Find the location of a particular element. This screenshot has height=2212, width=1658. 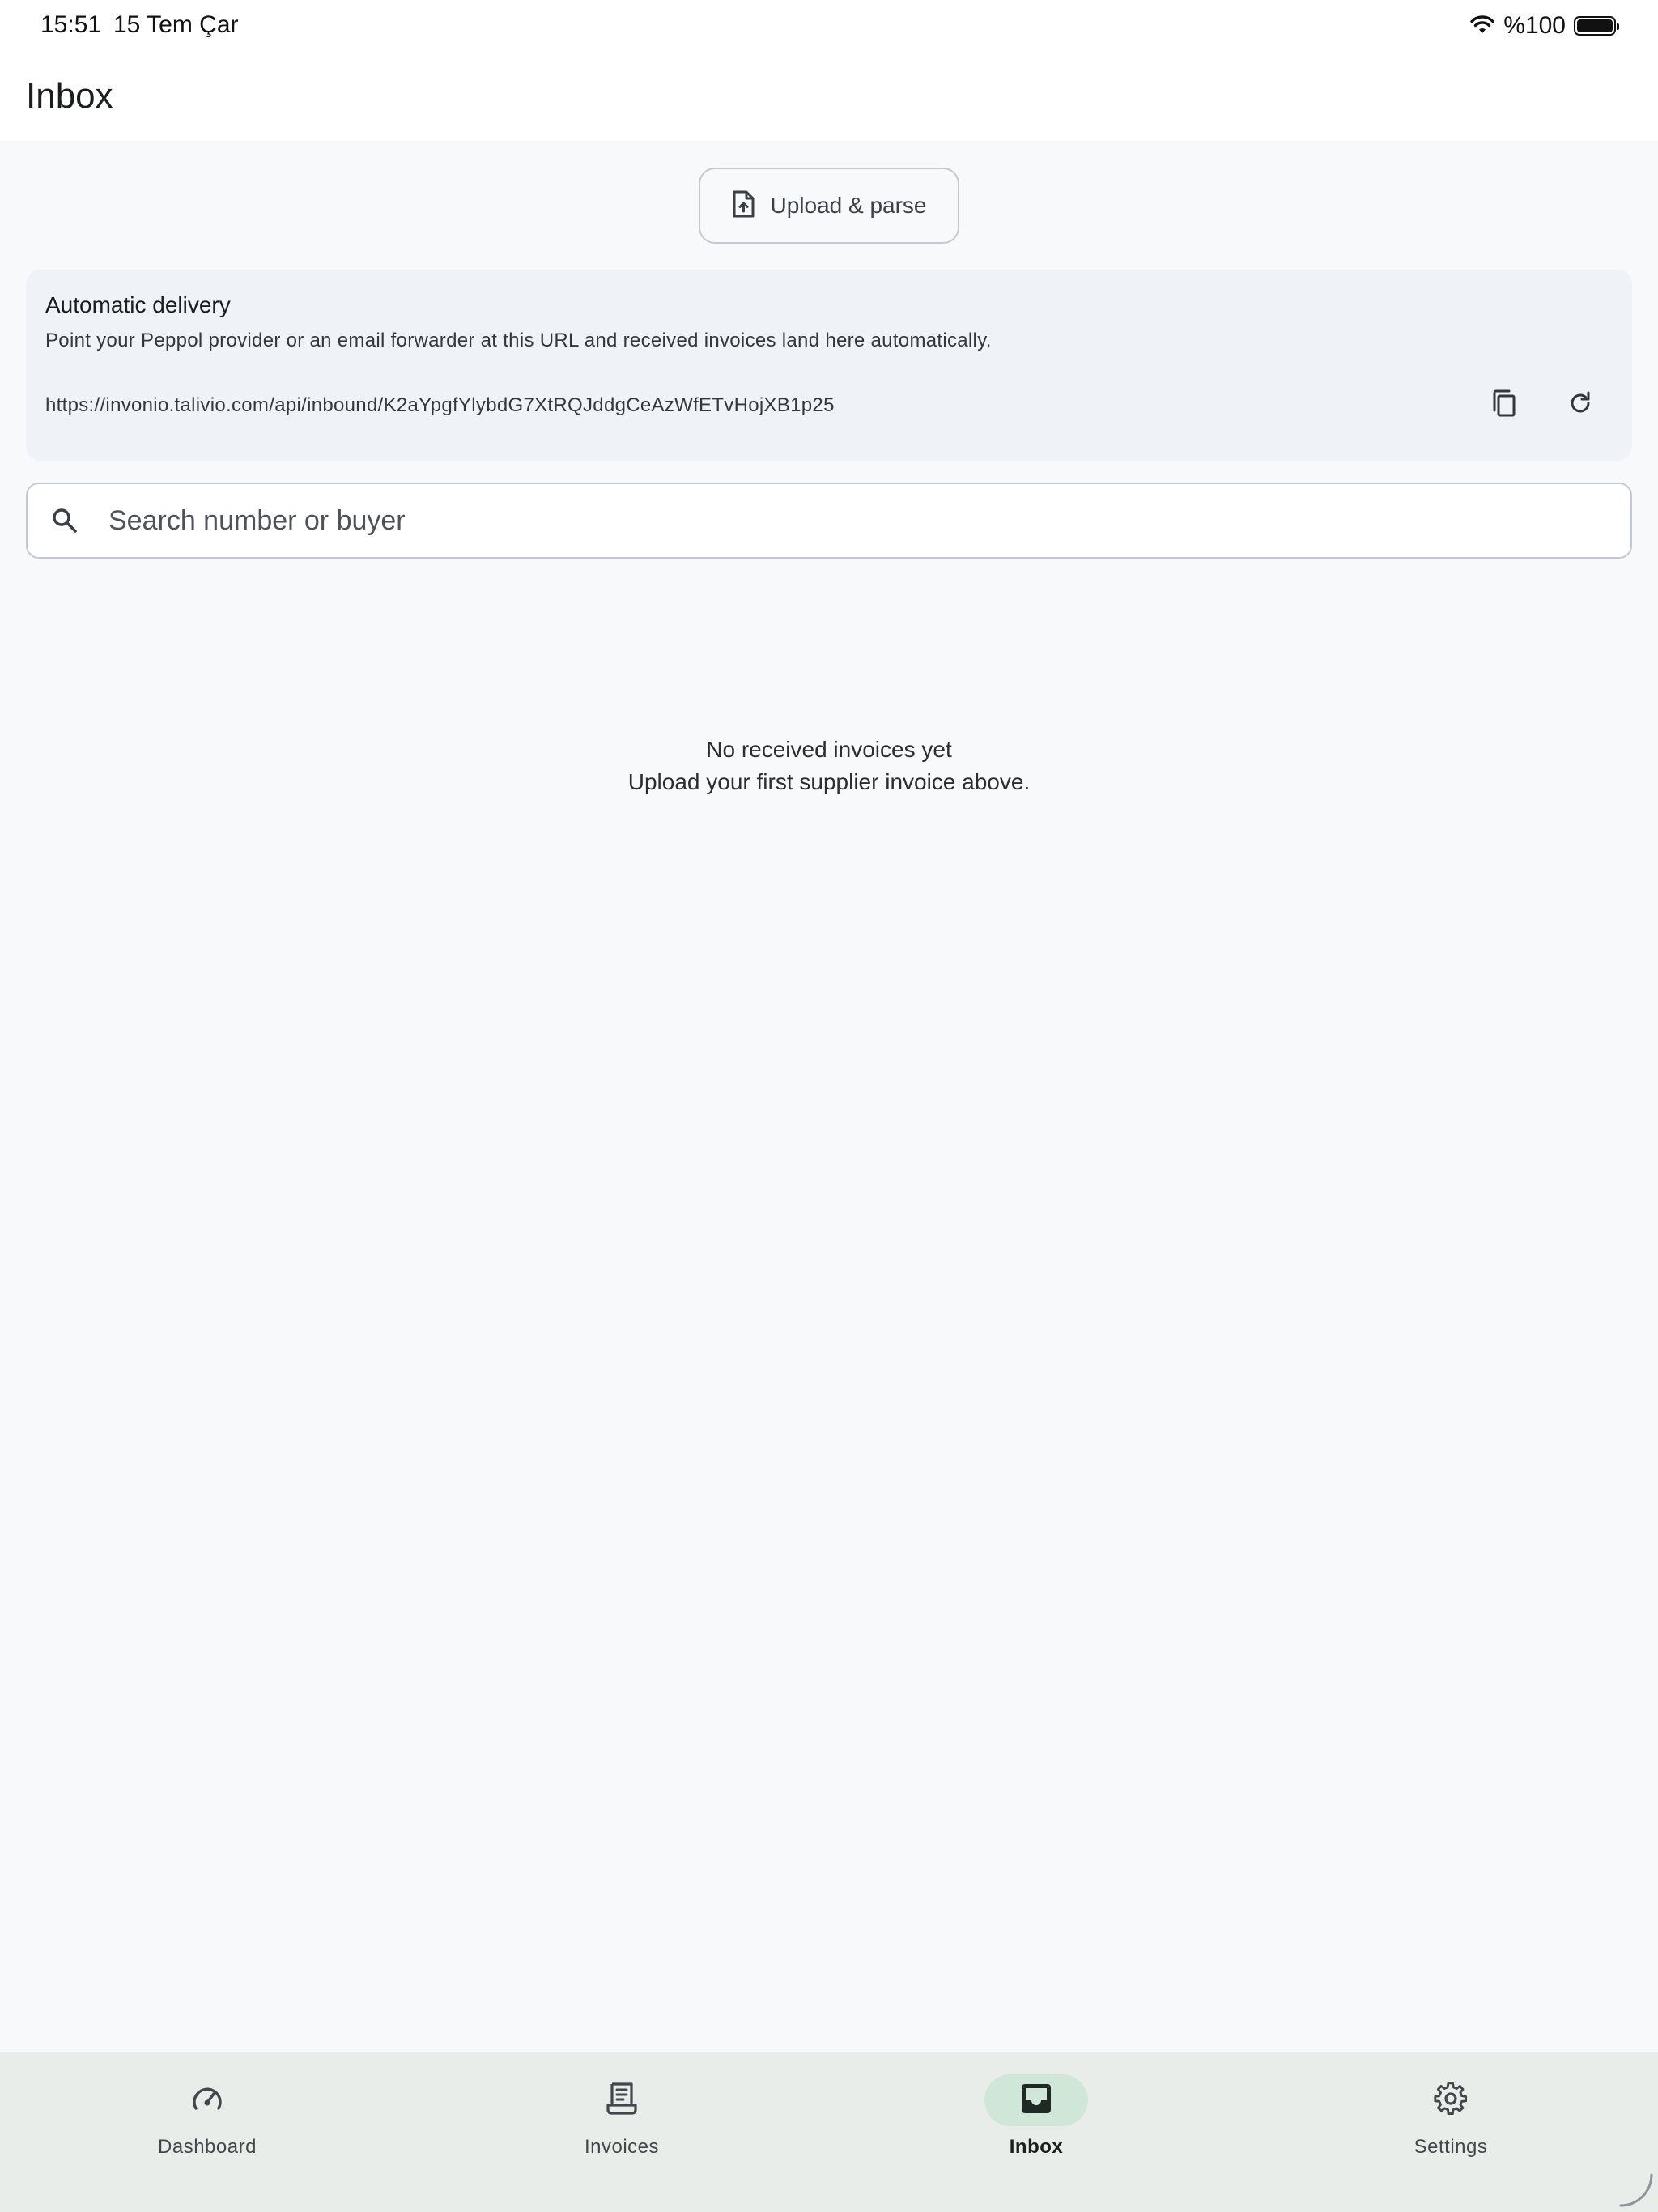

app-bar: Inbox is located at coordinates (829, 97).